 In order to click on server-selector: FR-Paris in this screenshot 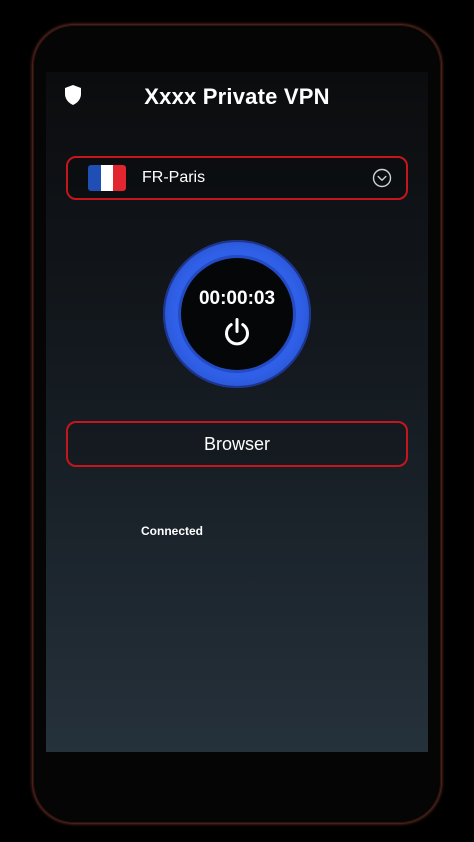, I will do `click(237, 178)`.